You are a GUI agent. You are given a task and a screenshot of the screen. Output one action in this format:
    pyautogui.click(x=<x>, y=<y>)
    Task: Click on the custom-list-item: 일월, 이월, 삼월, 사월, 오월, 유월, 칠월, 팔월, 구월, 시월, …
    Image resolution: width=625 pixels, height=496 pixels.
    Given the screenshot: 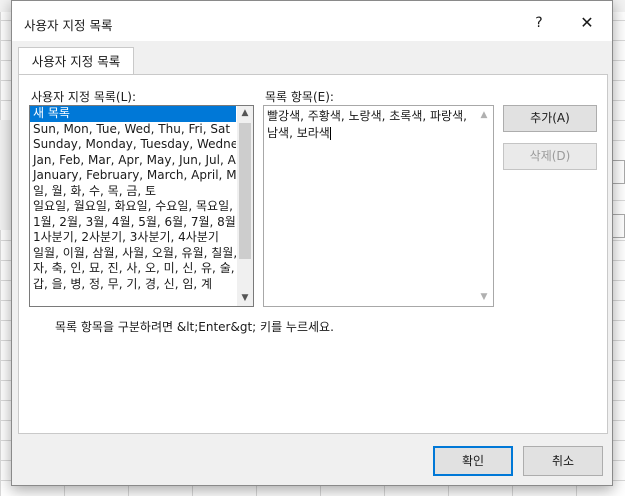 What is the action you would take?
    pyautogui.click(x=133, y=254)
    